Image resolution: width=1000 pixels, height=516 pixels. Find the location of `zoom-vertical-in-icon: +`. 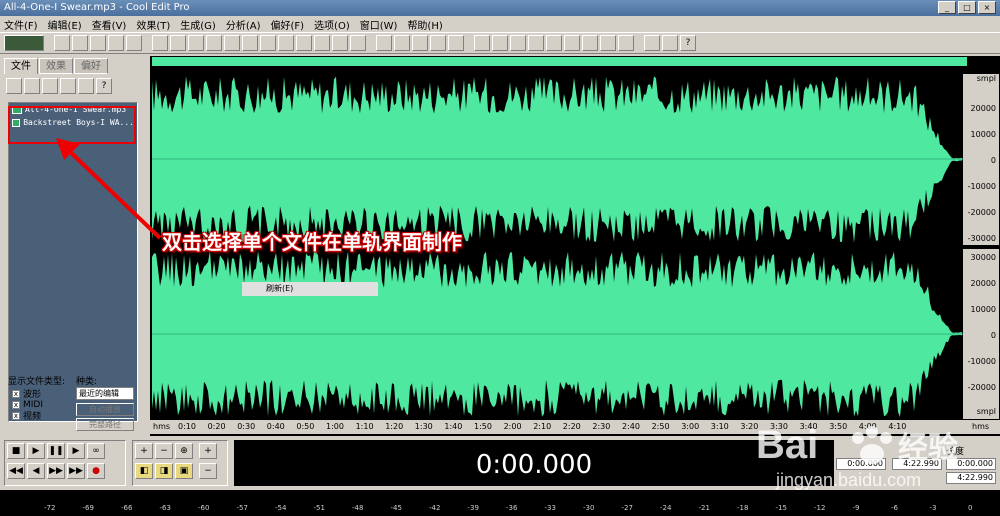

zoom-vertical-in-icon: + is located at coordinates (208, 451).